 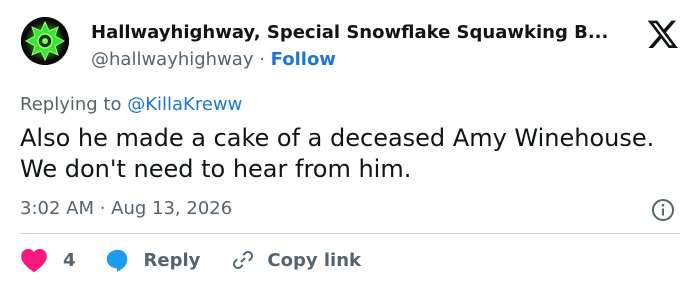 I want to click on info-icon, so click(x=663, y=210).